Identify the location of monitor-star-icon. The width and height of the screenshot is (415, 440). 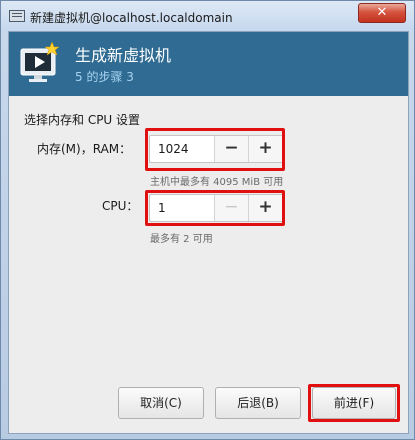
(39, 61).